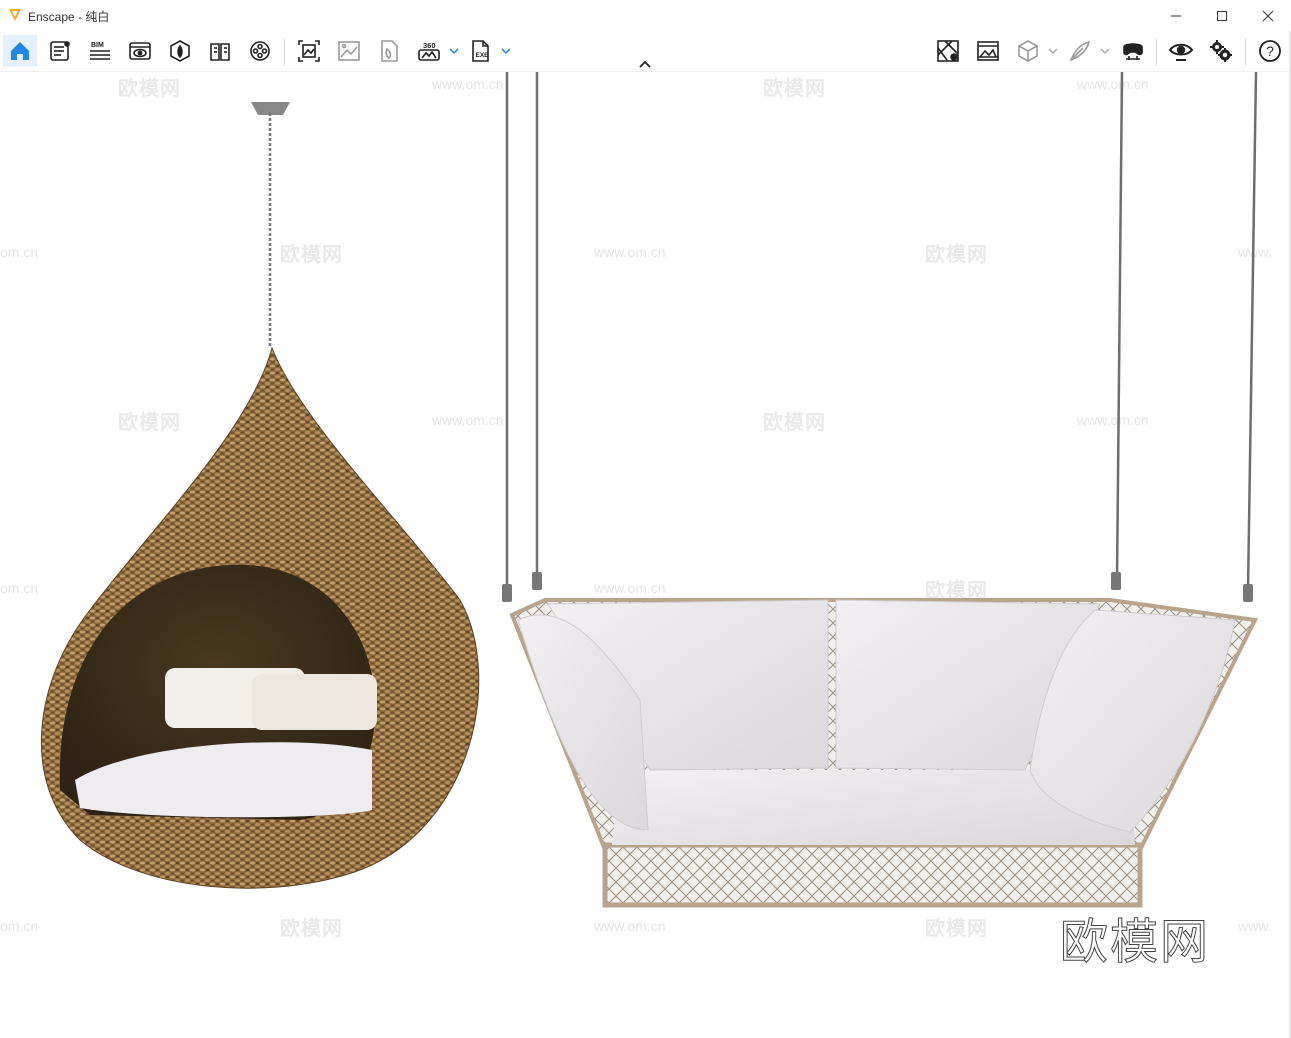 This screenshot has width=1291, height=1038. I want to click on window-title: Enscape - 纯白, so click(68, 16).